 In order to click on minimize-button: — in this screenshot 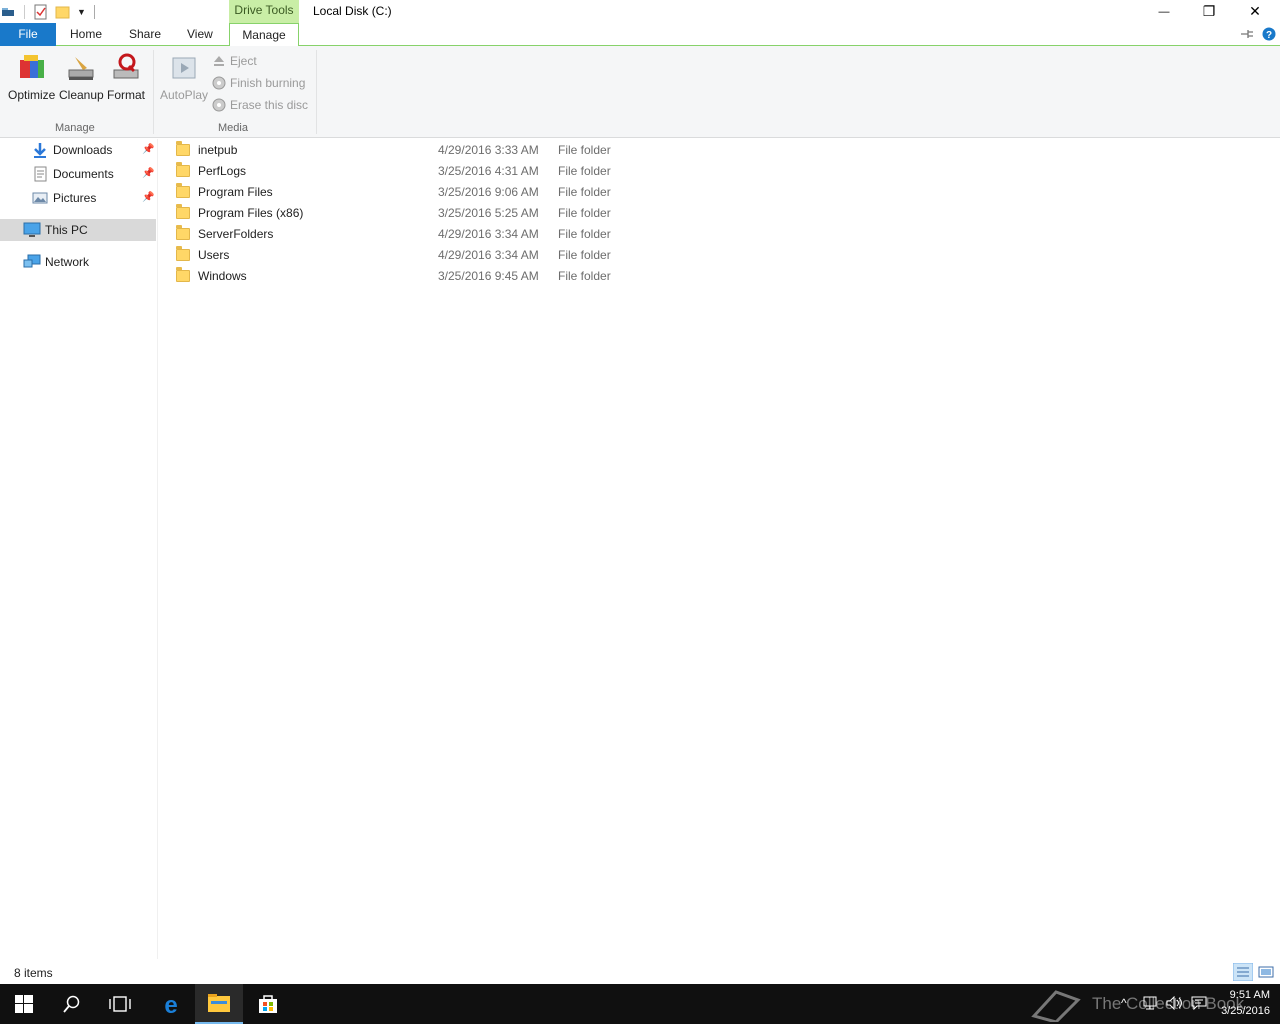, I will do `click(1164, 11)`.